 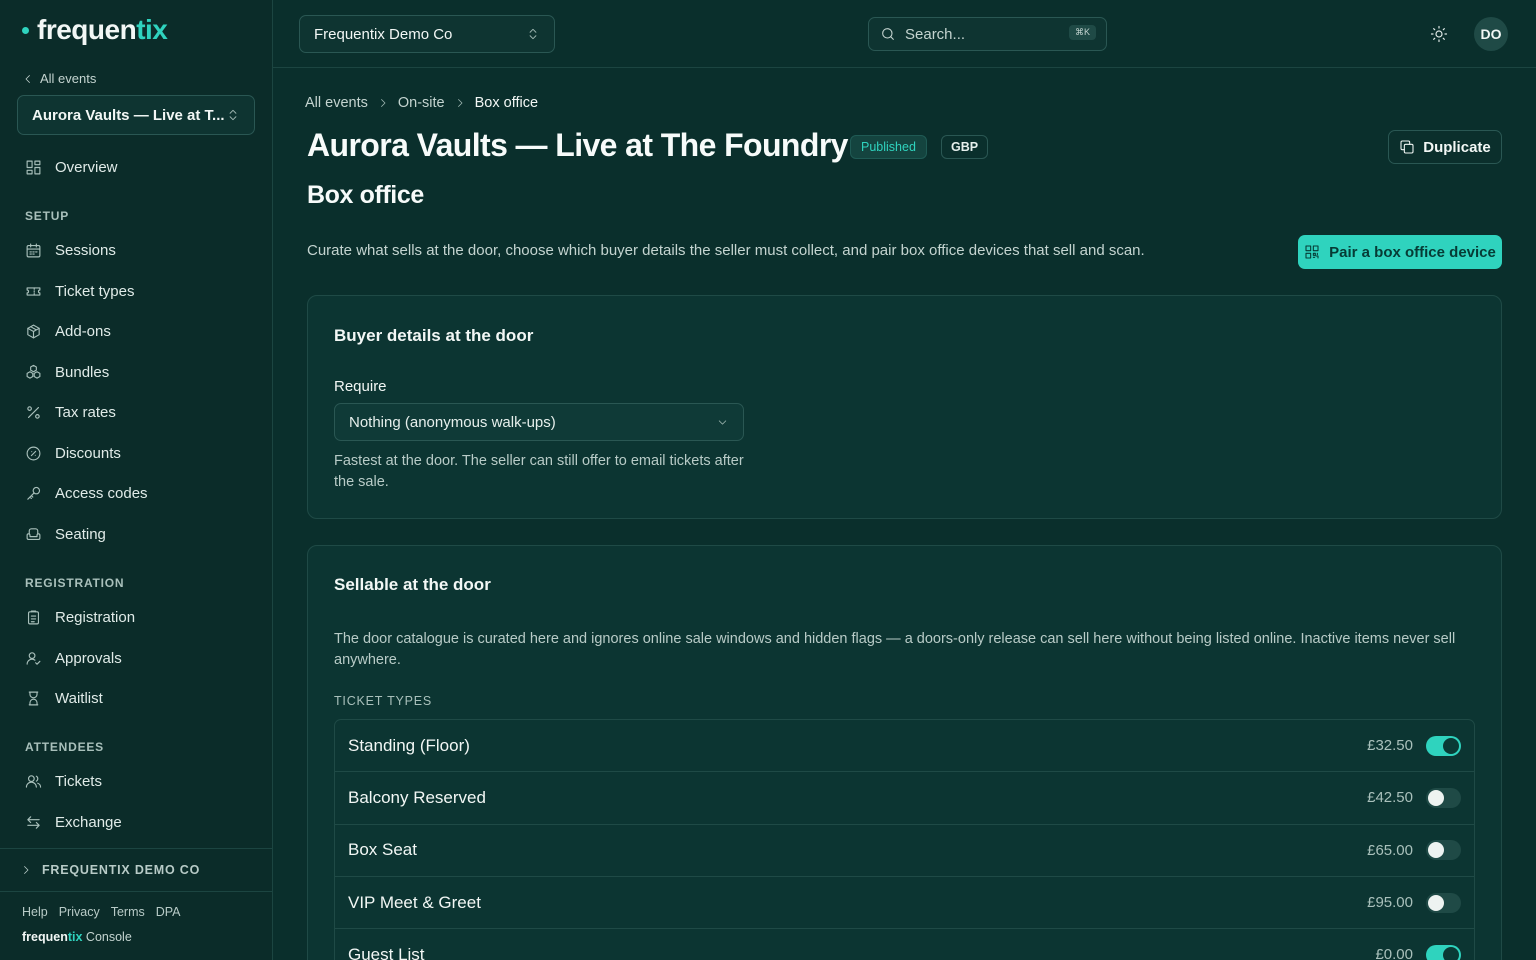 I want to click on duplicate-button: Duplicate, so click(x=1445, y=147).